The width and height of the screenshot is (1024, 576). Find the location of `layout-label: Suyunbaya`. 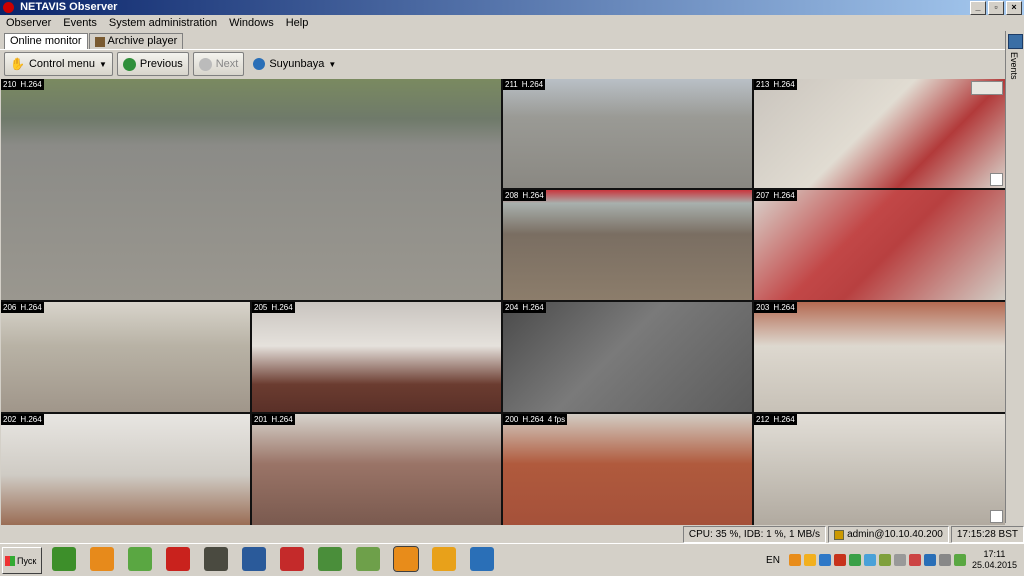

layout-label: Suyunbaya is located at coordinates (297, 64).